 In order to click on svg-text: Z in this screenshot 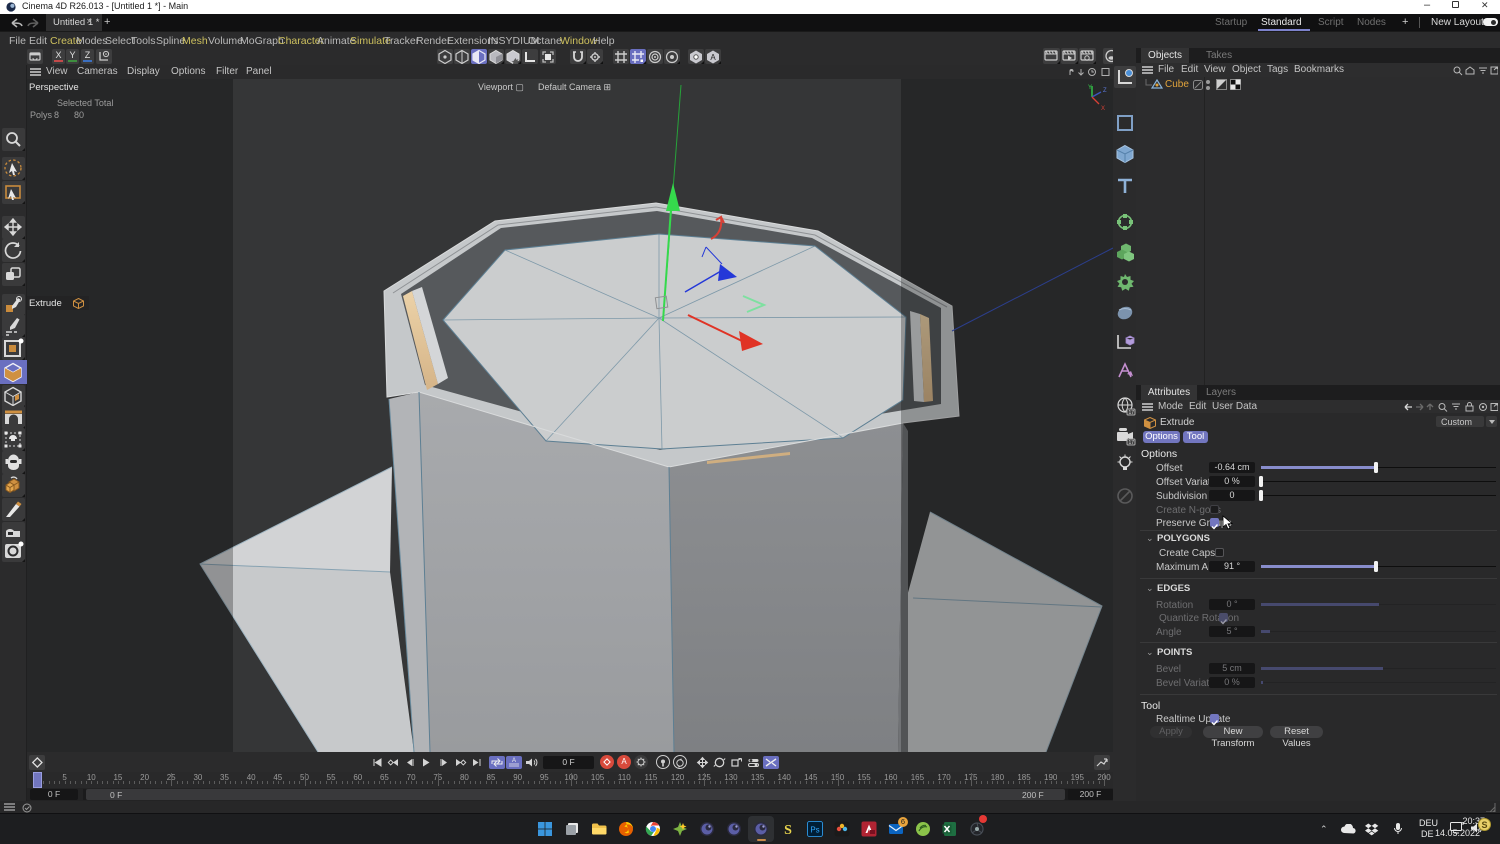, I will do `click(1105, 91)`.